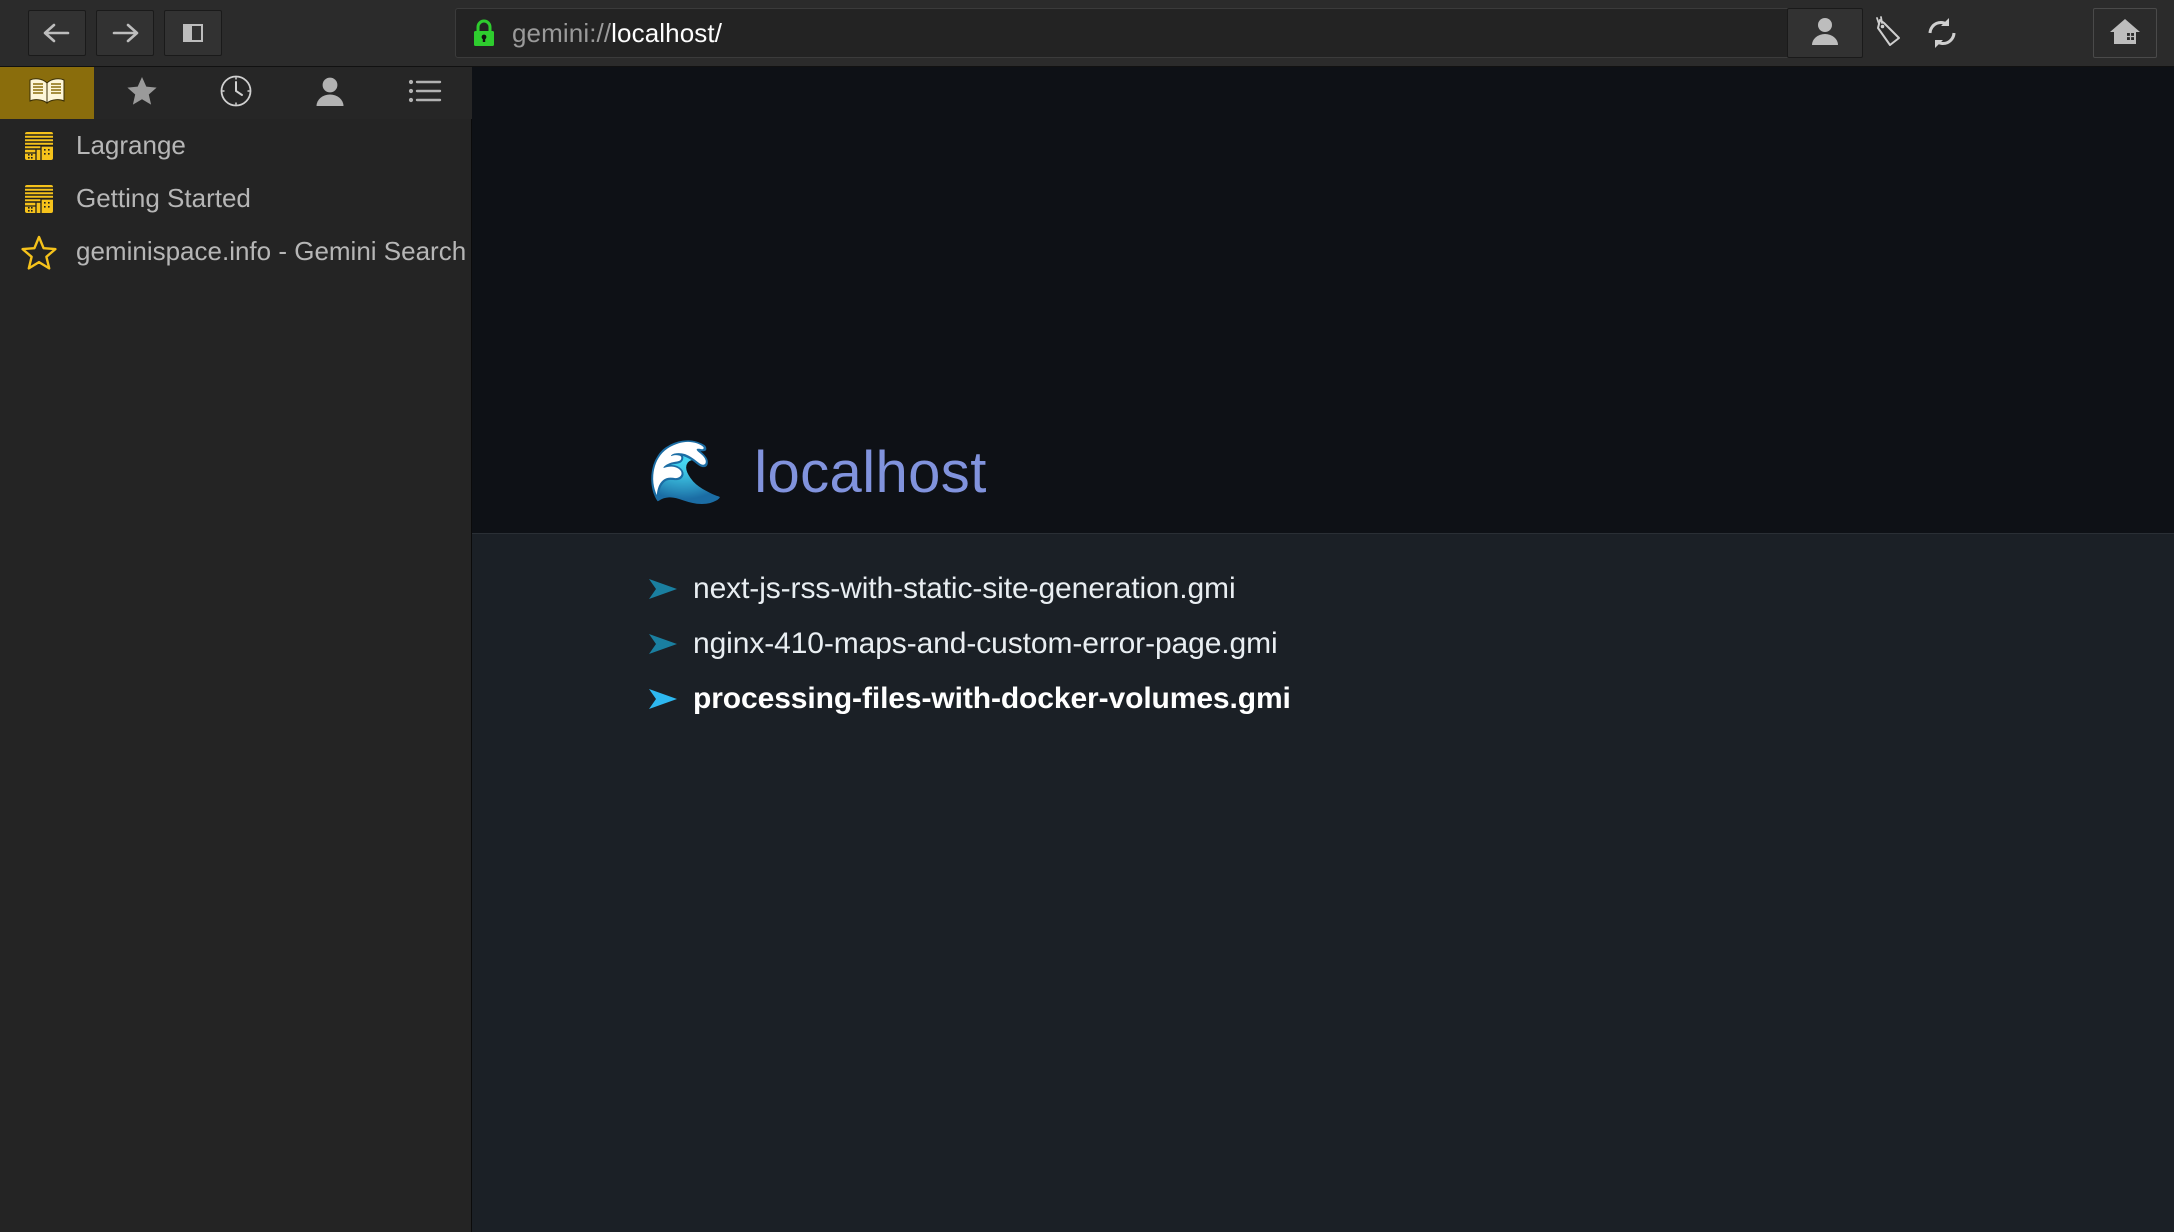 The width and height of the screenshot is (2174, 1232). I want to click on url-scheme: gemini://, so click(562, 32).